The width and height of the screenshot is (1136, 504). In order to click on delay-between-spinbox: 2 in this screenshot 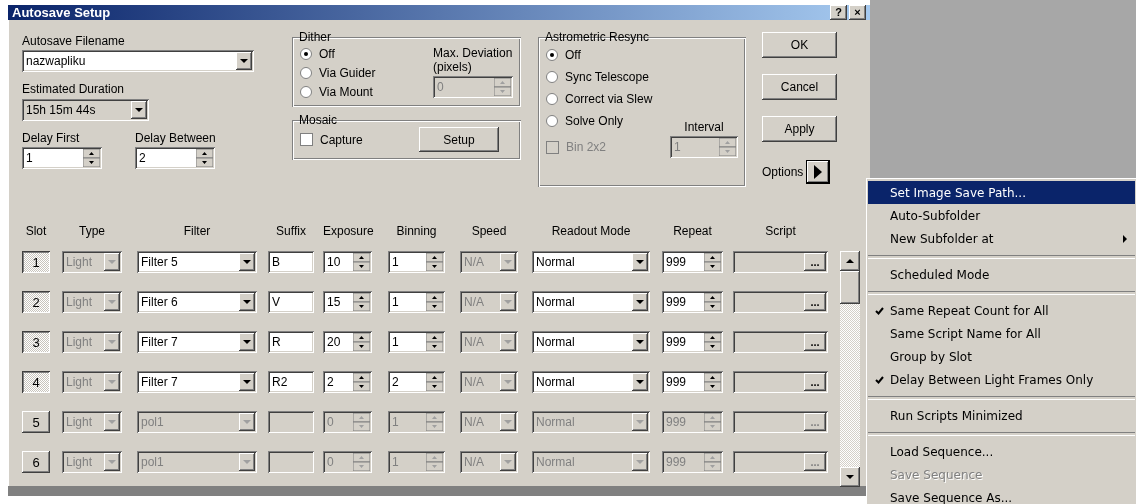, I will do `click(175, 158)`.